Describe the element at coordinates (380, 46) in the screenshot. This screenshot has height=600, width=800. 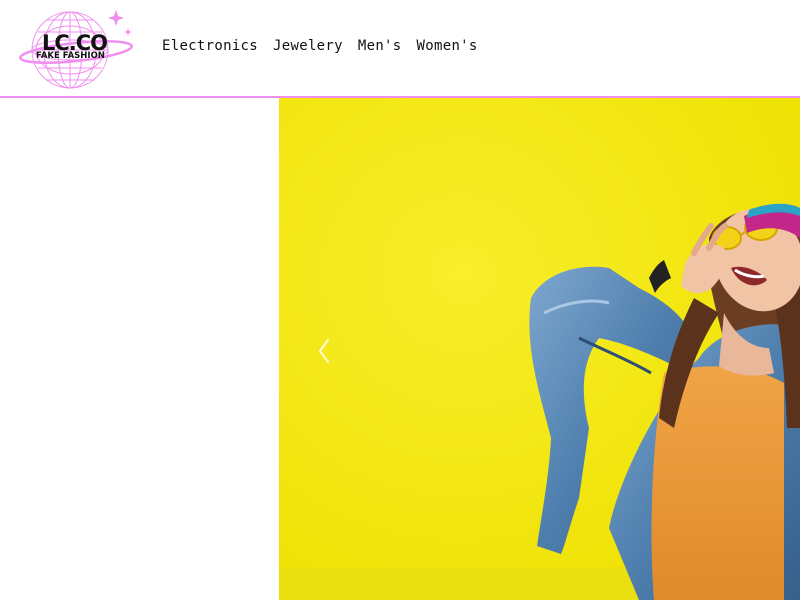
I see `nav-link-mens: Men's` at that location.